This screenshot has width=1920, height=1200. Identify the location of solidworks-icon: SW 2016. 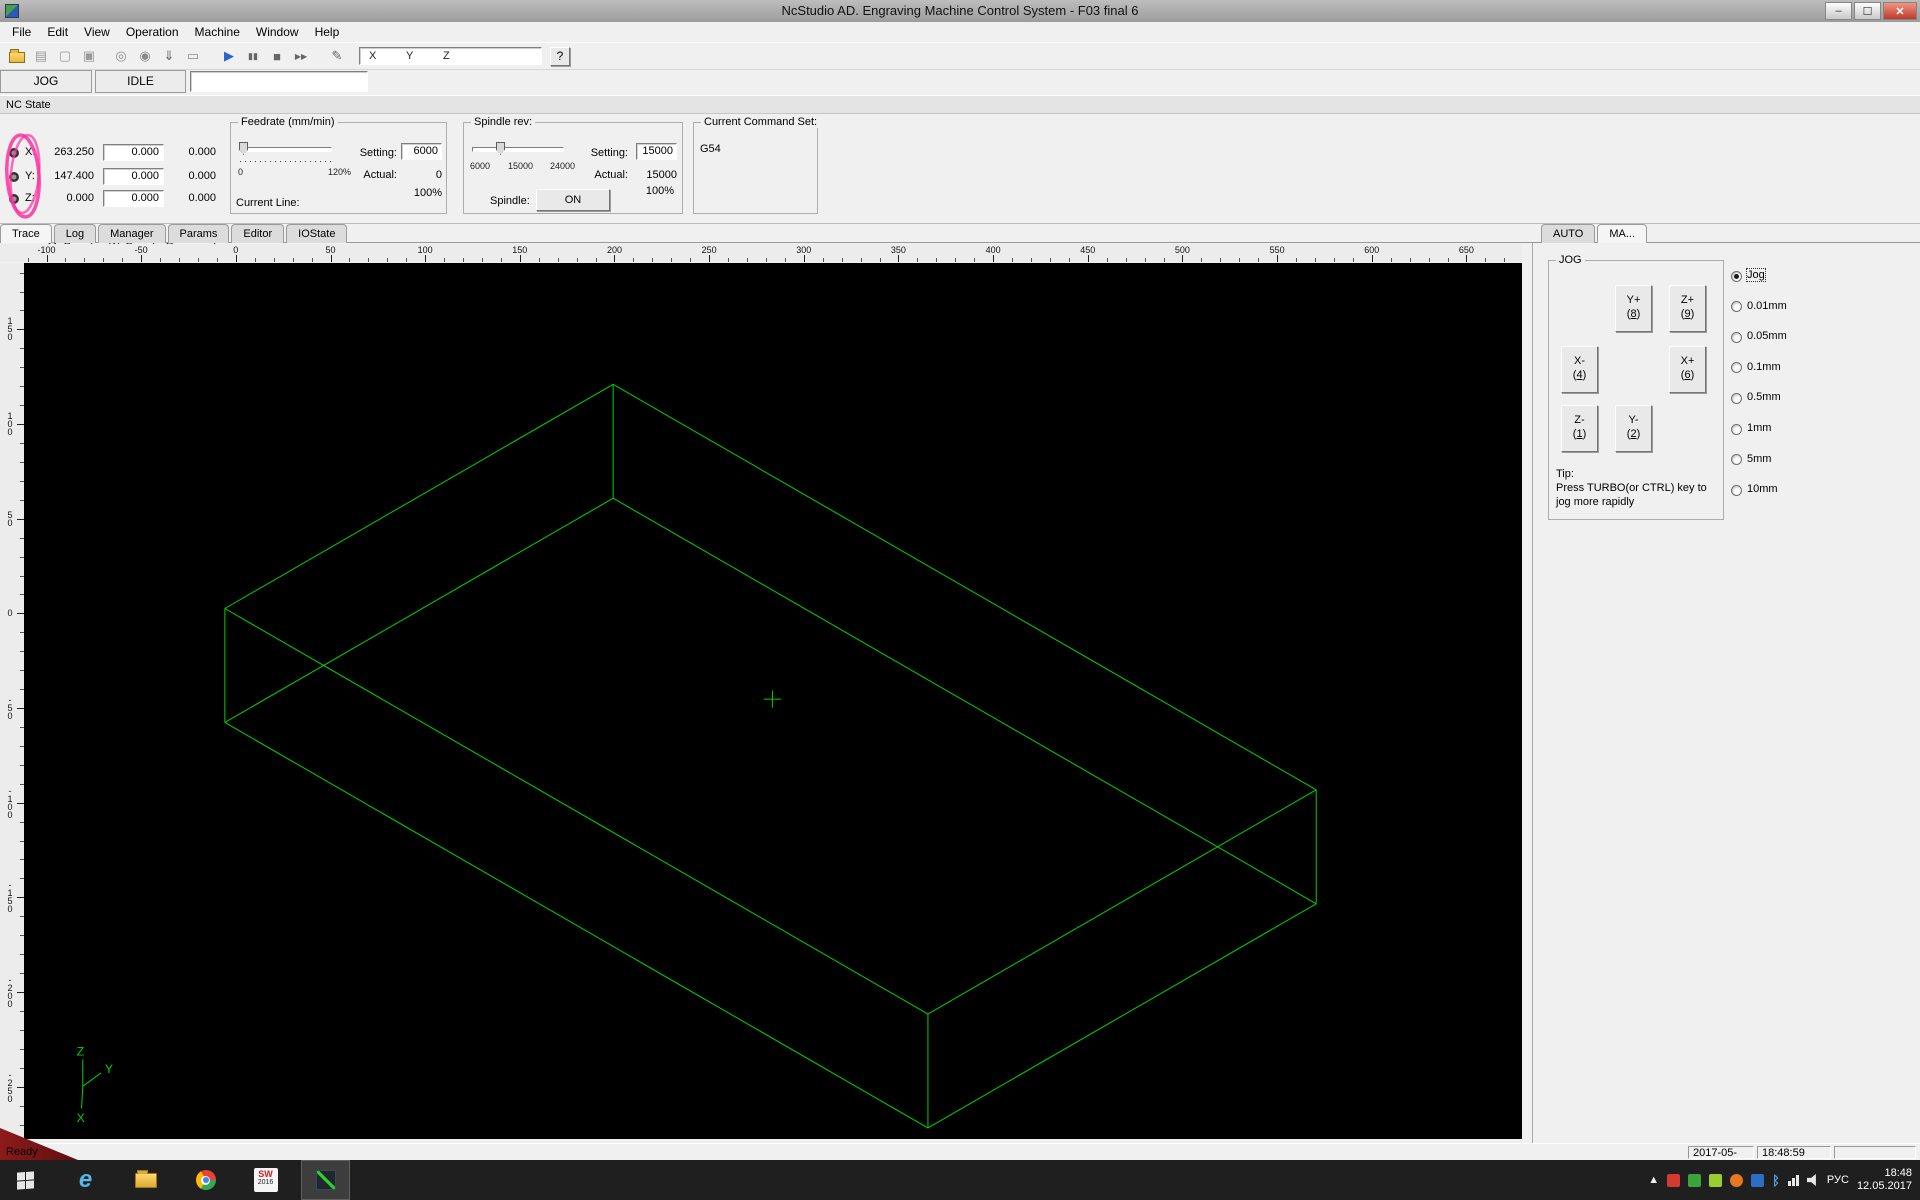
(265, 1180).